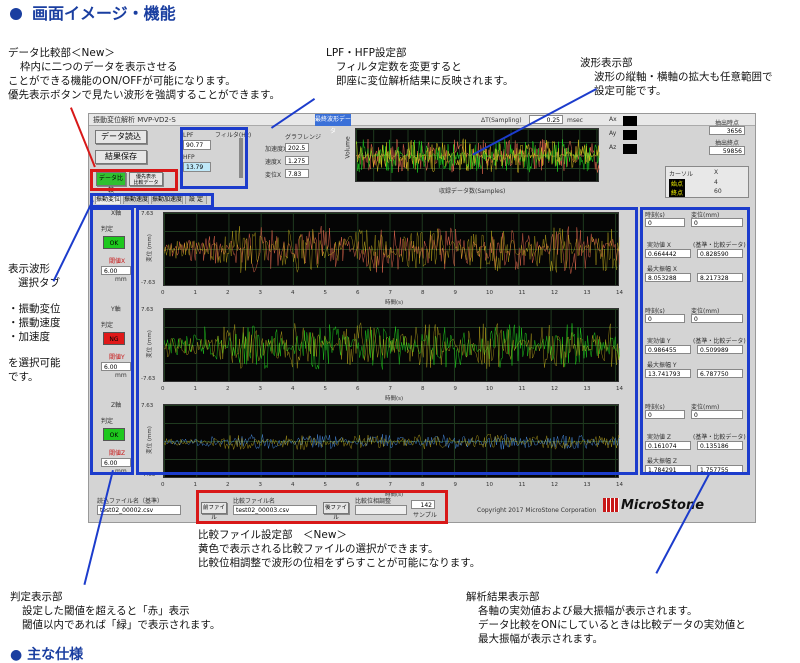  Describe the element at coordinates (297, 173) in the screenshot. I see `disp-range-input: 7.83` at that location.